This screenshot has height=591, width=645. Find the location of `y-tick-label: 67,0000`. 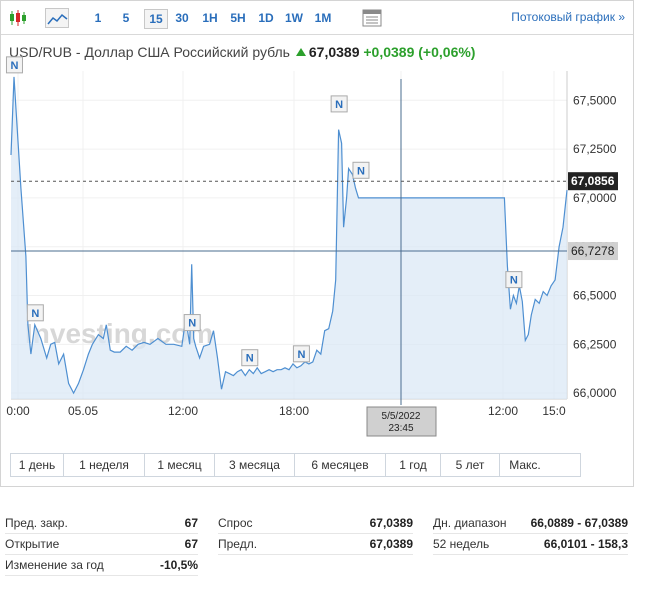

y-tick-label: 67,0000 is located at coordinates (595, 198).